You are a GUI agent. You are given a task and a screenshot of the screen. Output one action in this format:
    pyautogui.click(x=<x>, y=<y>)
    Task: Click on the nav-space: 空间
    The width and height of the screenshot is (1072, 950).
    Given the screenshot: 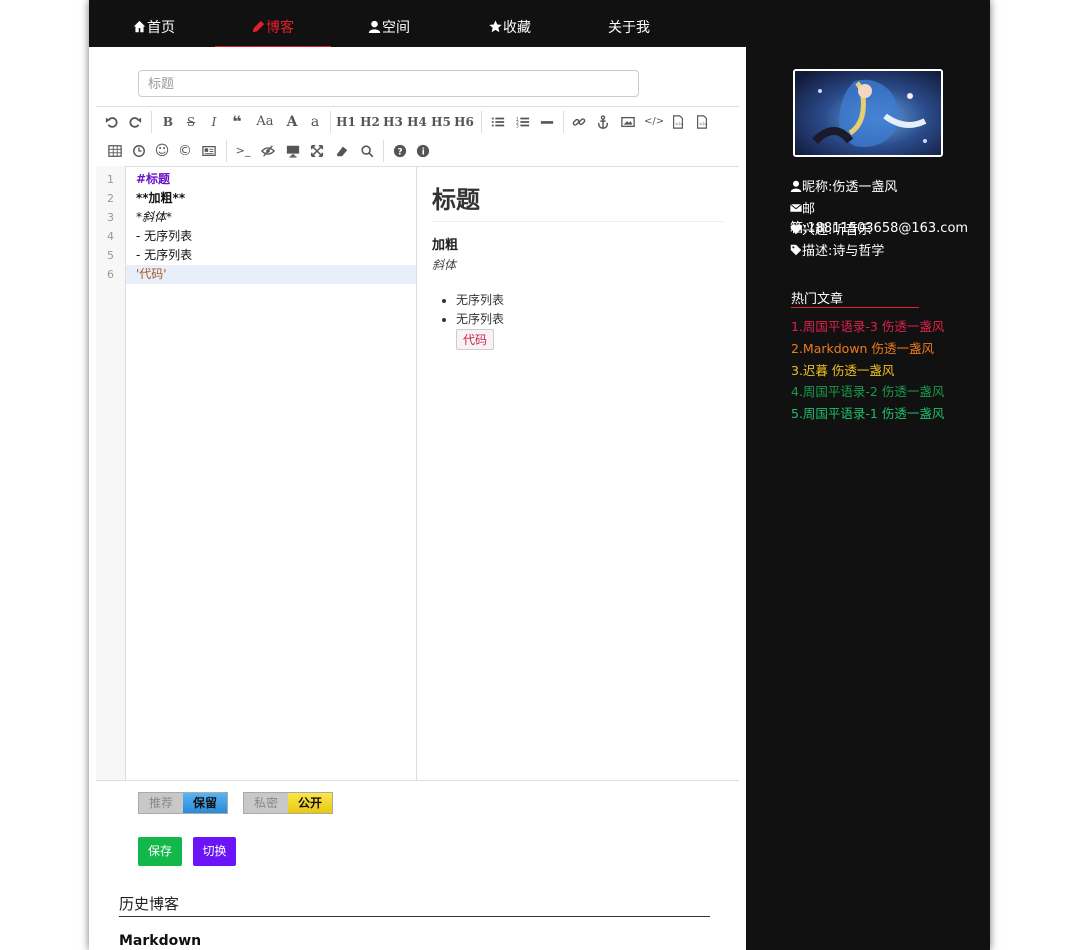 What is the action you would take?
    pyautogui.click(x=389, y=23)
    